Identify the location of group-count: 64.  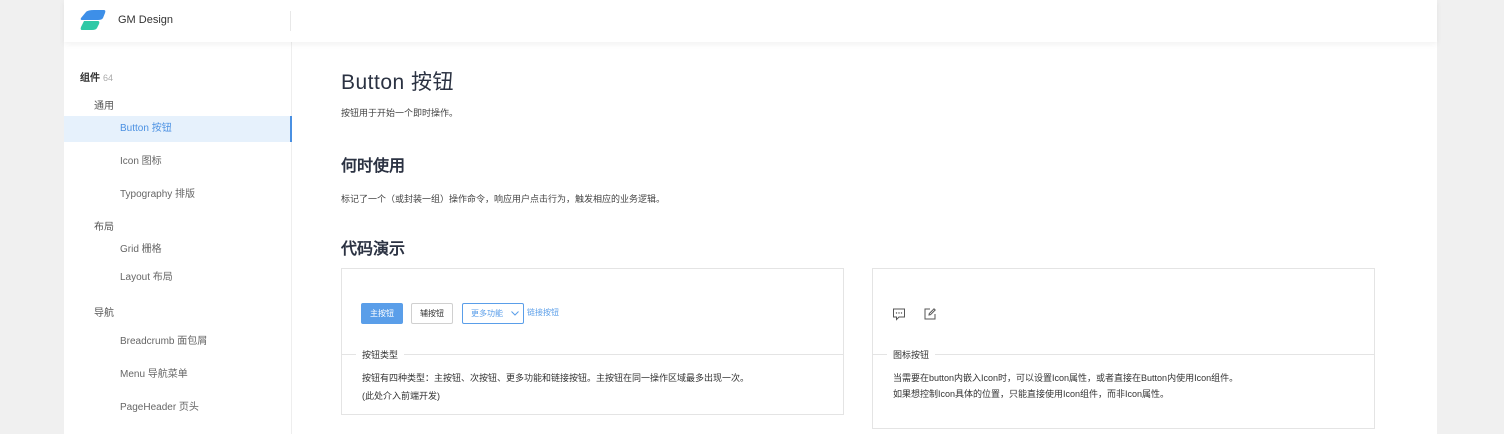
(108, 78).